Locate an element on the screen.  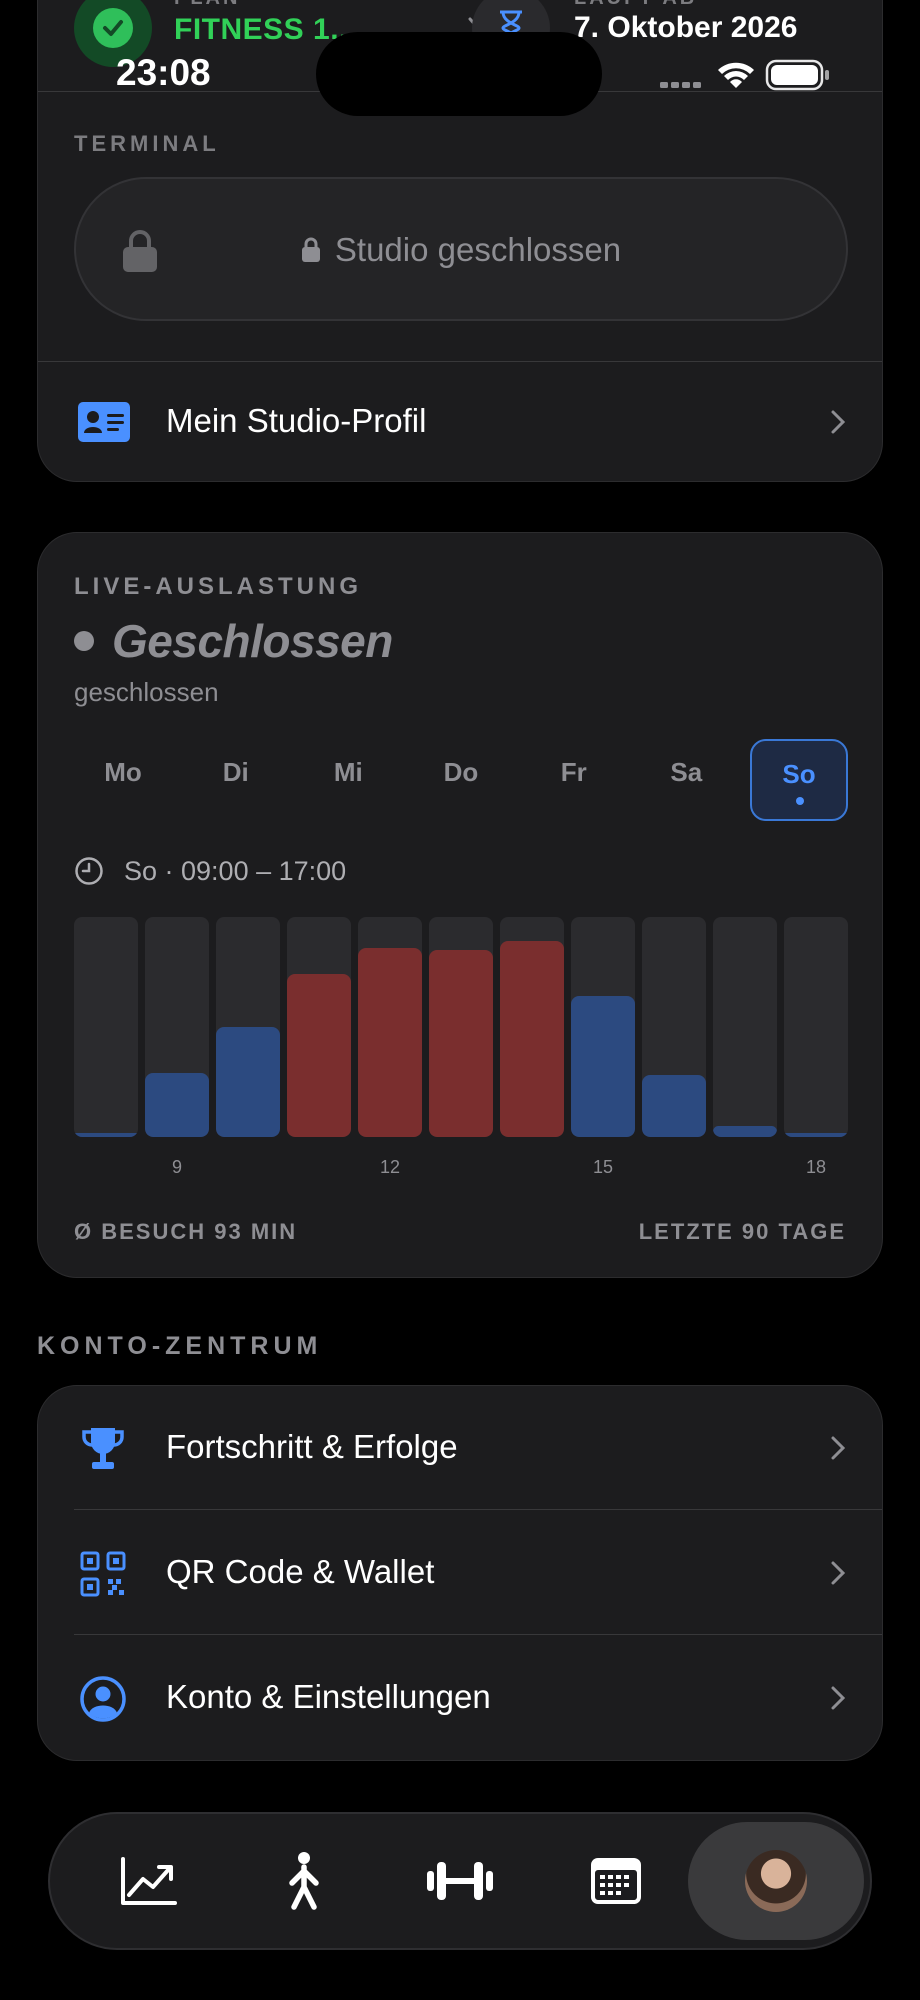
calendar-icon is located at coordinates (616, 1881).